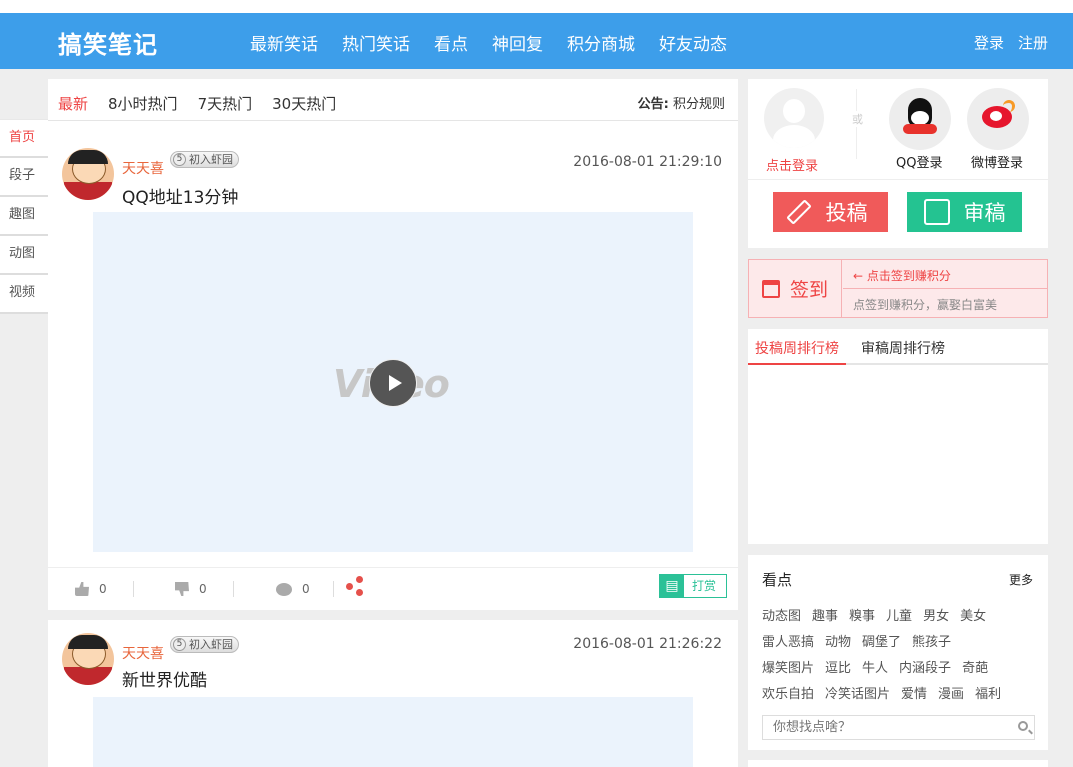 This screenshot has height=767, width=1073. I want to click on level-title: 初入虾园, so click(211, 644).